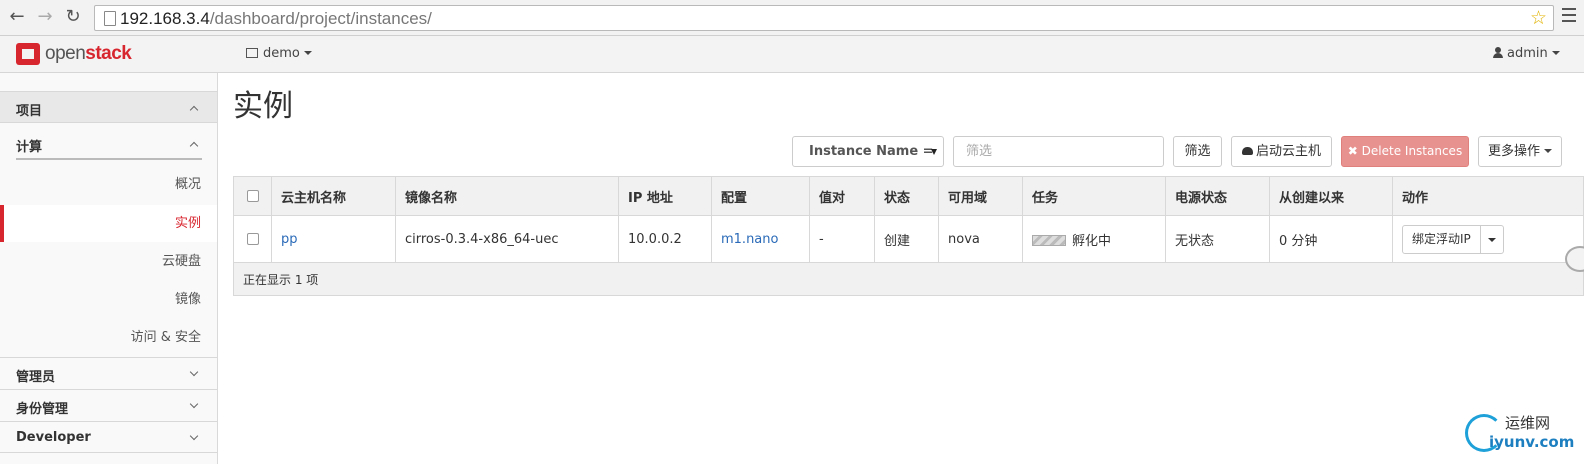 This screenshot has width=1584, height=464. What do you see at coordinates (333, 196) in the screenshot?
I see `column-header: 云主机名称` at bounding box center [333, 196].